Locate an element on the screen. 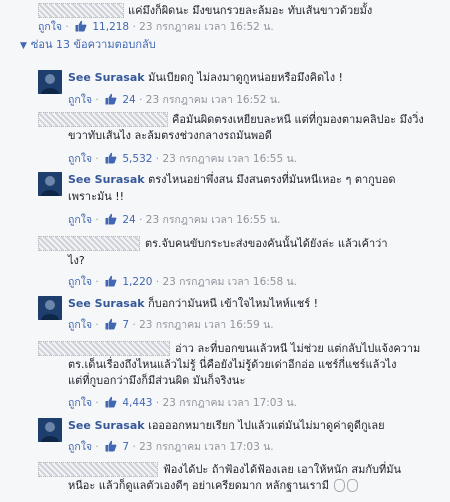 The height and width of the screenshot is (502, 450). comment-meta: ถูกใจ · 24 · 23 กรกฎาคม เวลา 16:55 น. is located at coordinates (174, 219).